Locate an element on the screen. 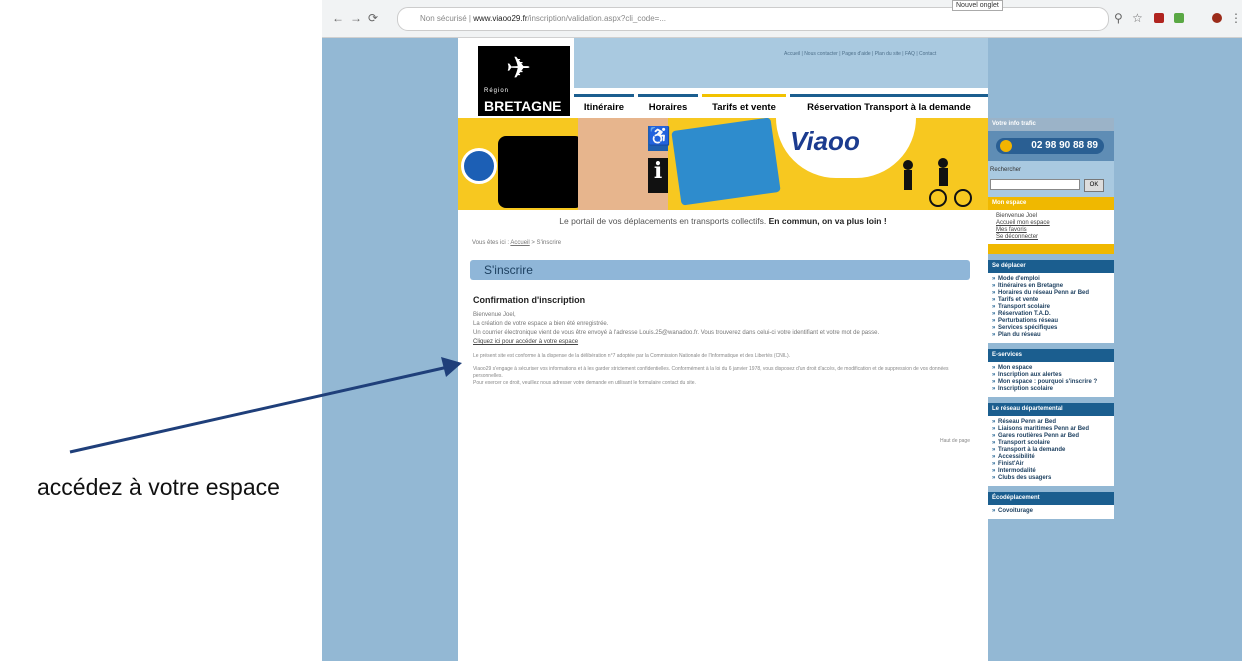 The width and height of the screenshot is (1242, 661). annotation-caption: accédez à votre espace is located at coordinates (158, 487).